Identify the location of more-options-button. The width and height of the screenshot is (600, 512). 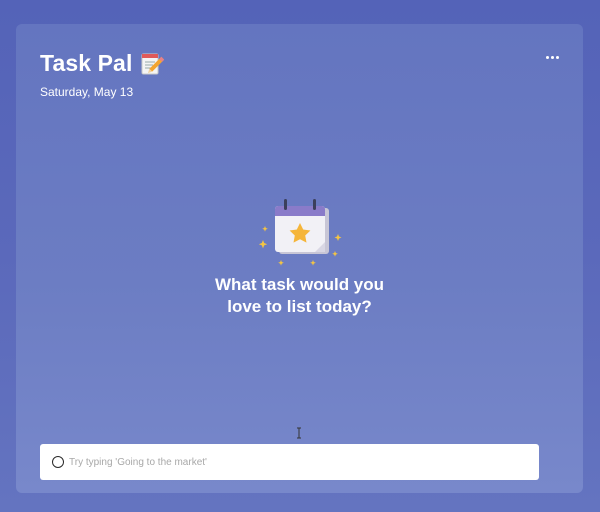
(552, 57).